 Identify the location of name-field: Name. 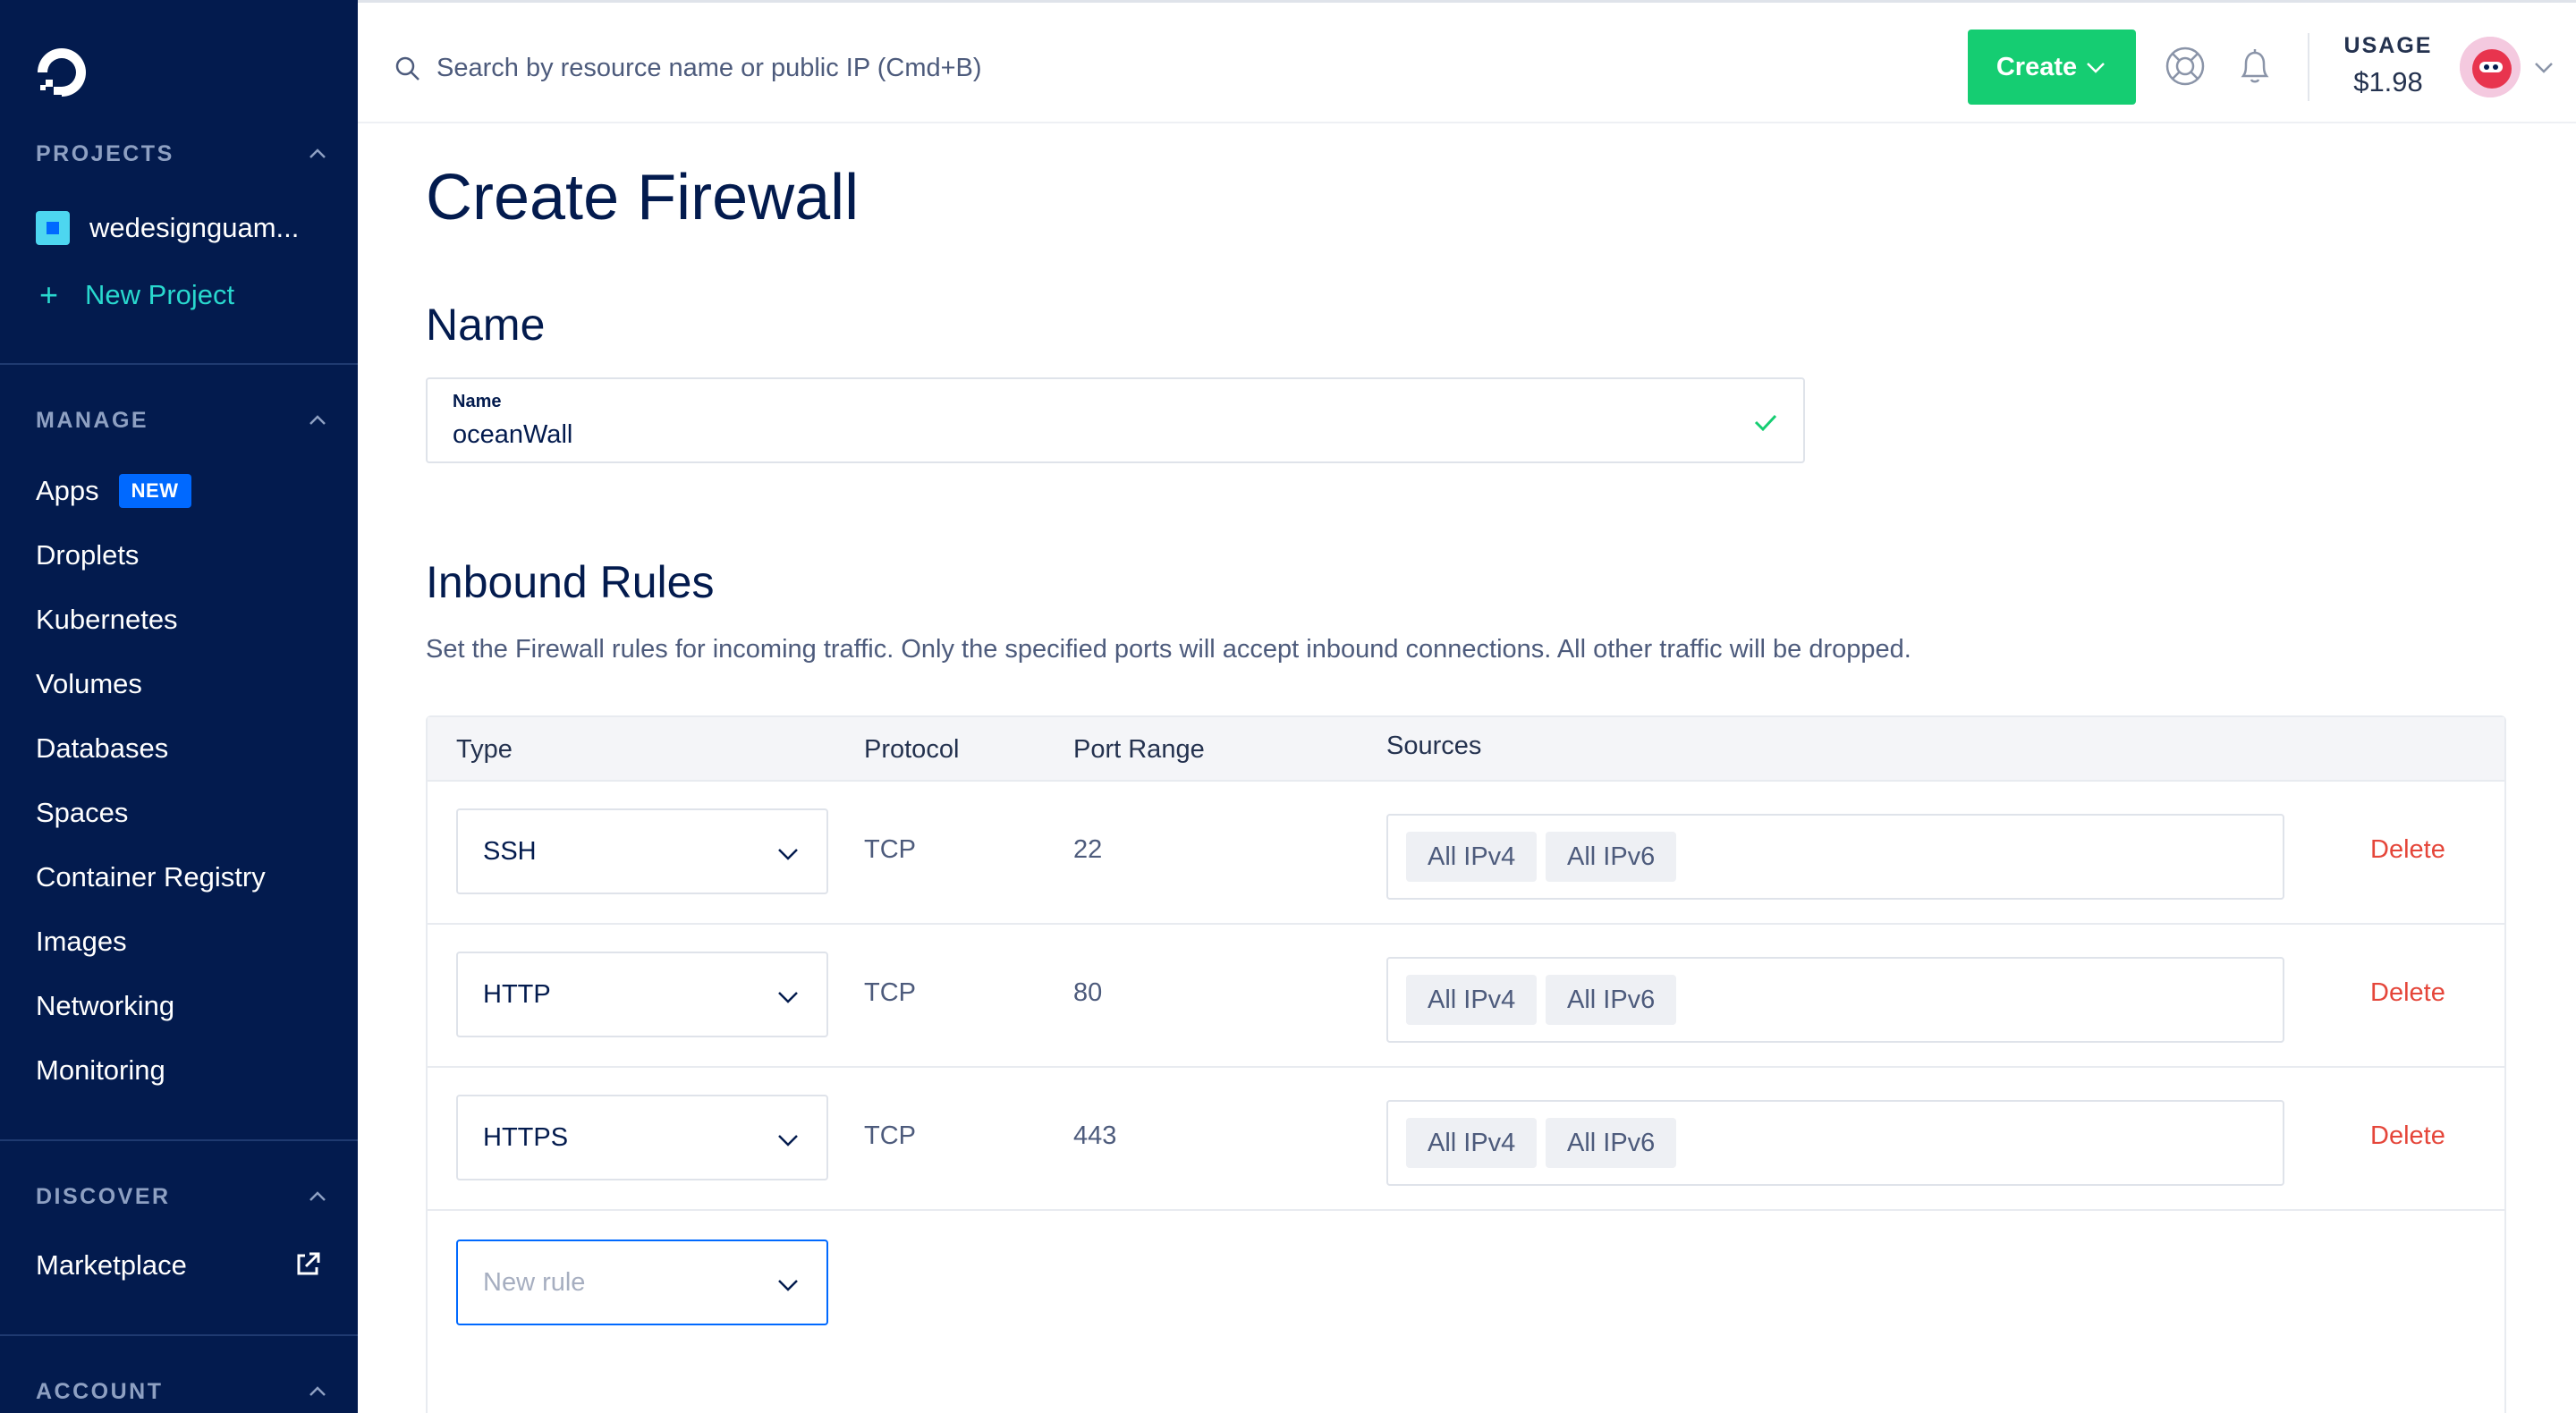
(1115, 420).